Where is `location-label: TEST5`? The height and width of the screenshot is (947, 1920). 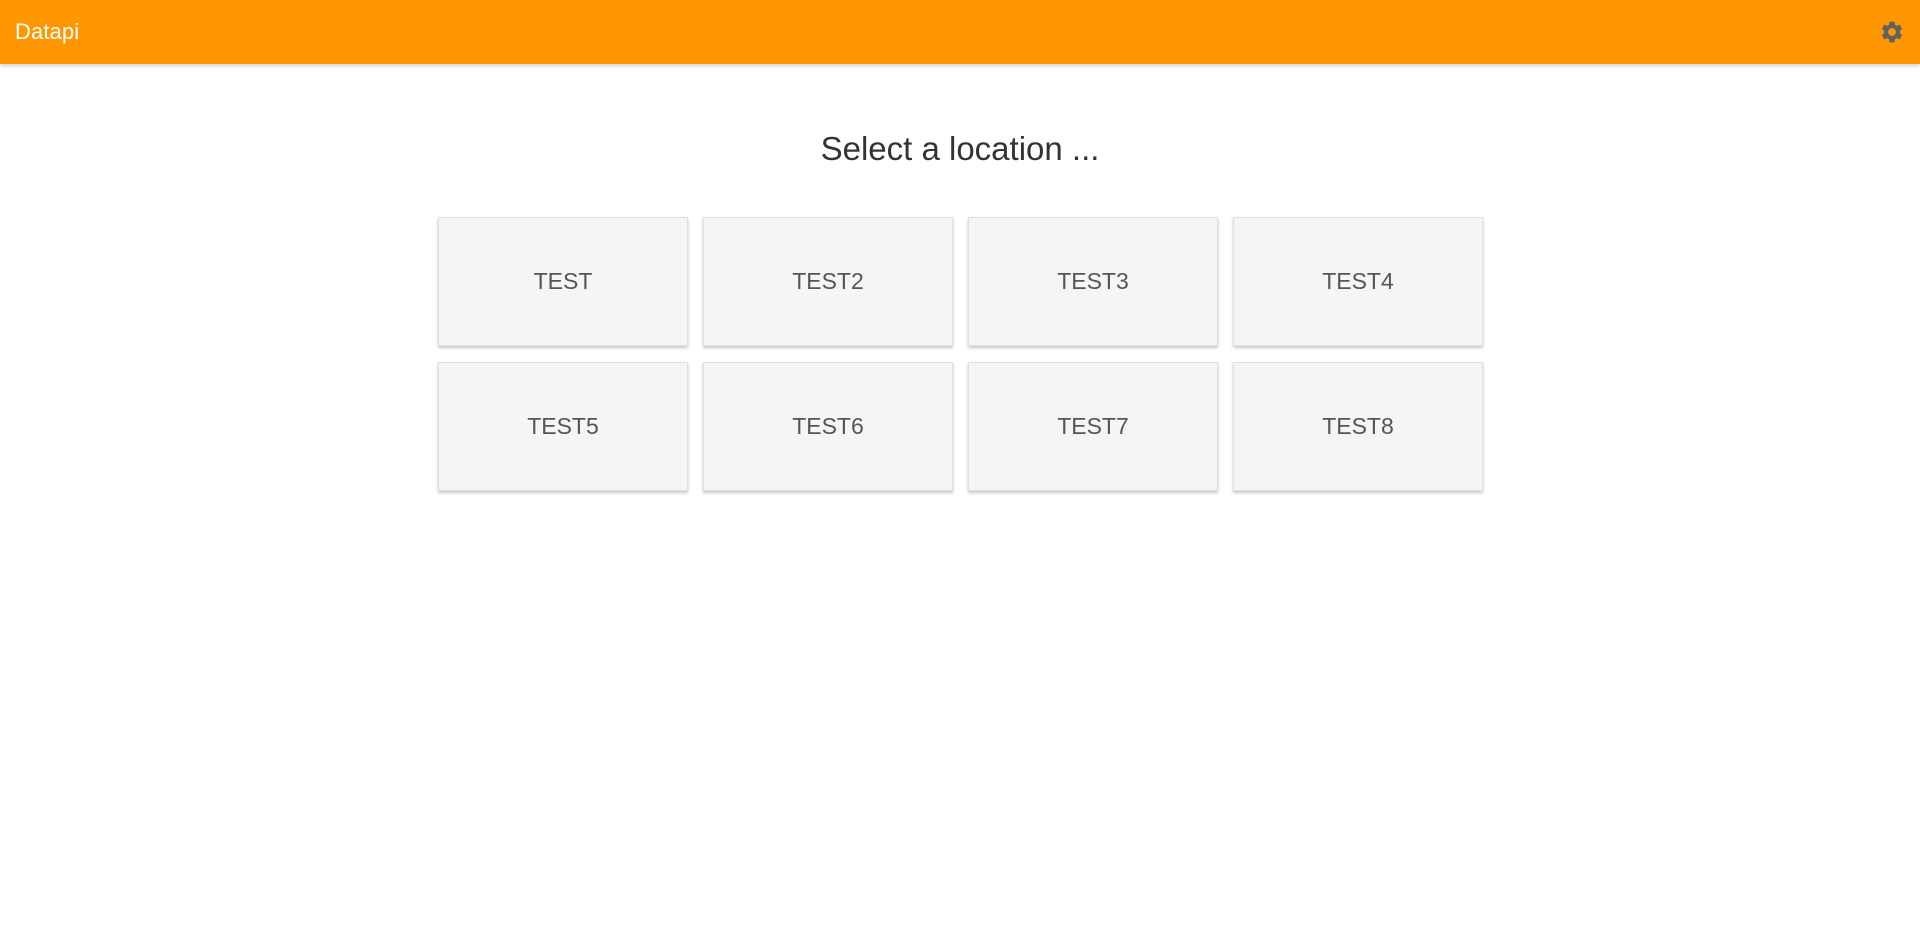 location-label: TEST5 is located at coordinates (563, 426).